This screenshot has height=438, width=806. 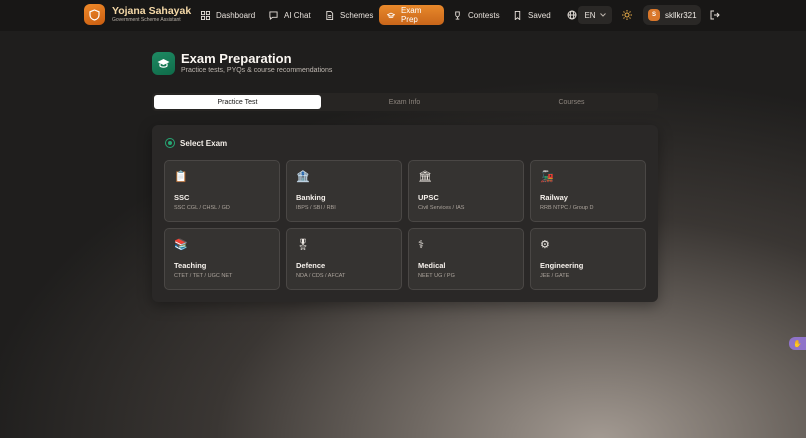 I want to click on exam-card-upsc: 🏛 UPSC Civil Services / IAS, so click(x=466, y=191).